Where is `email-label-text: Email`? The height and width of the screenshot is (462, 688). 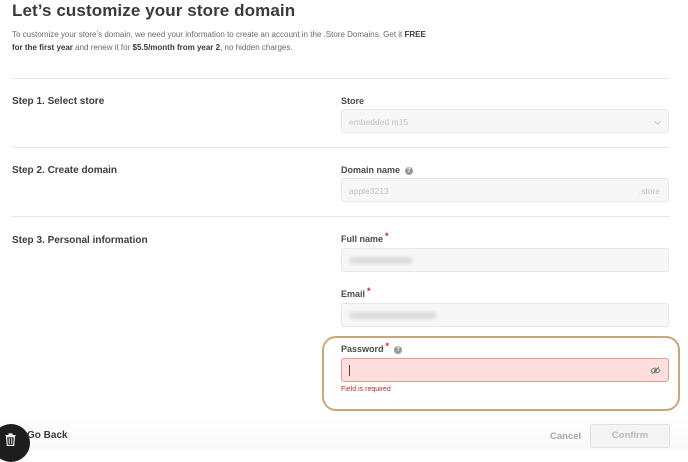 email-label-text: Email is located at coordinates (353, 294).